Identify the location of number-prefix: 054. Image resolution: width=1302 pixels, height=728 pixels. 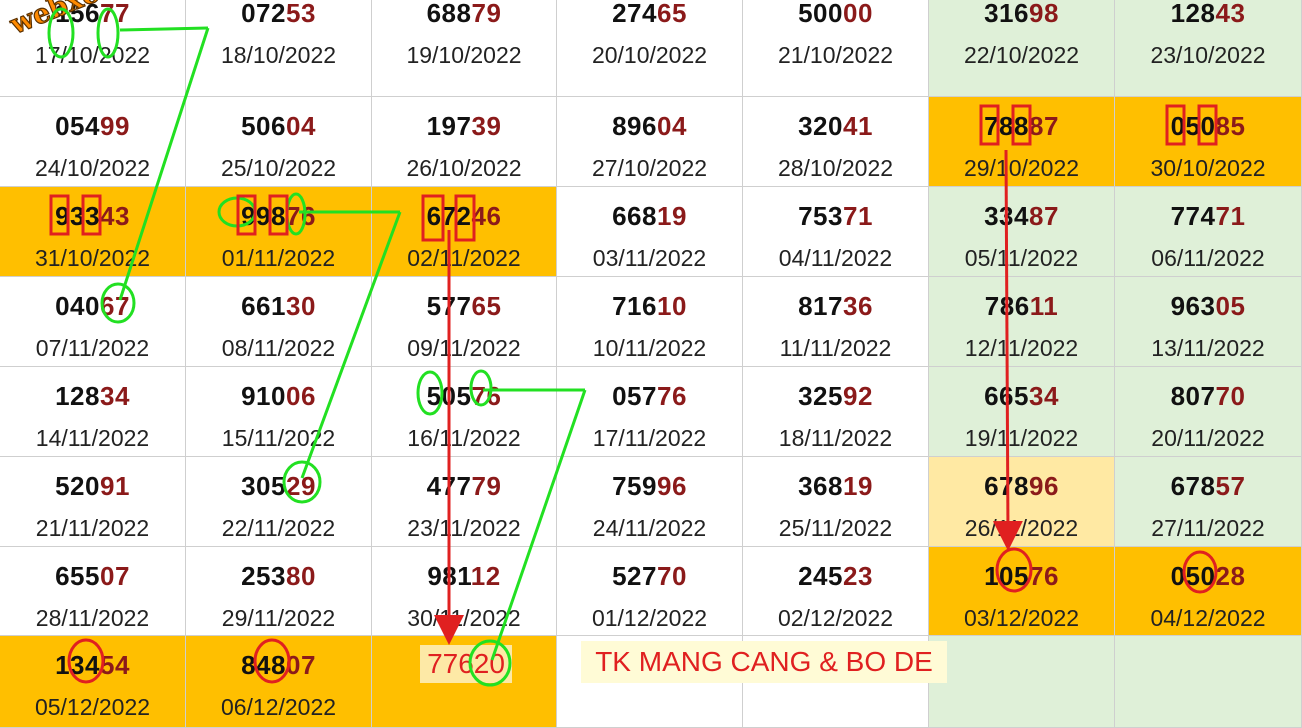
(77, 126).